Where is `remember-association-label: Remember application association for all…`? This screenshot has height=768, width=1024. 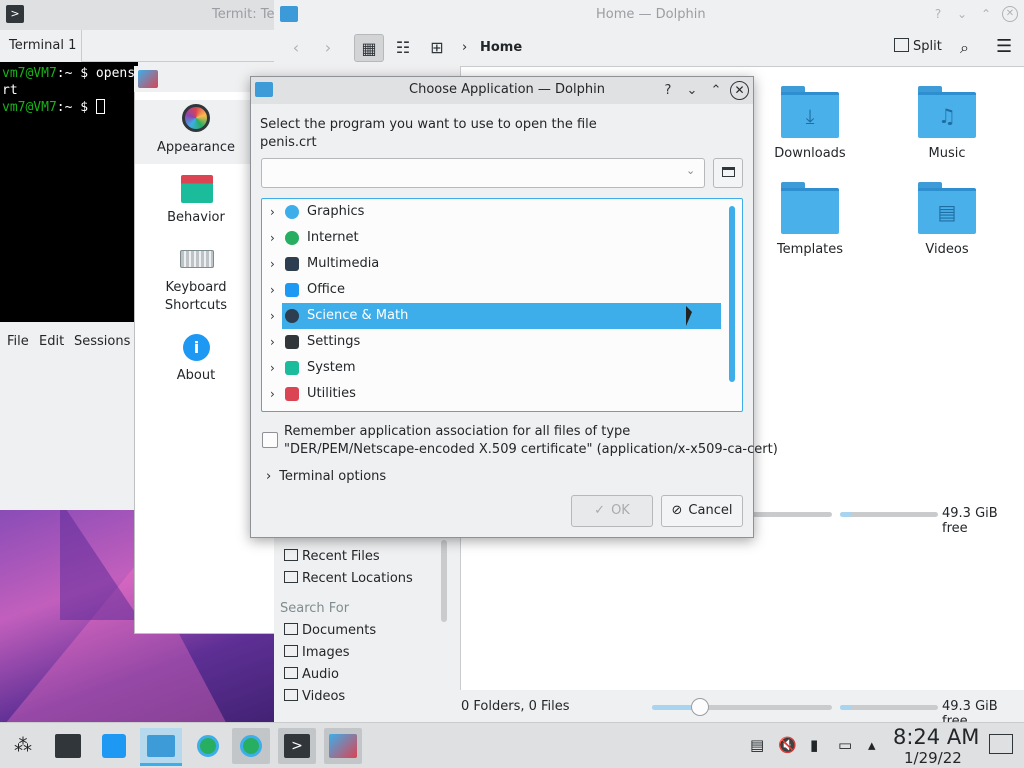
remember-association-label: Remember application association for all… is located at coordinates (531, 441).